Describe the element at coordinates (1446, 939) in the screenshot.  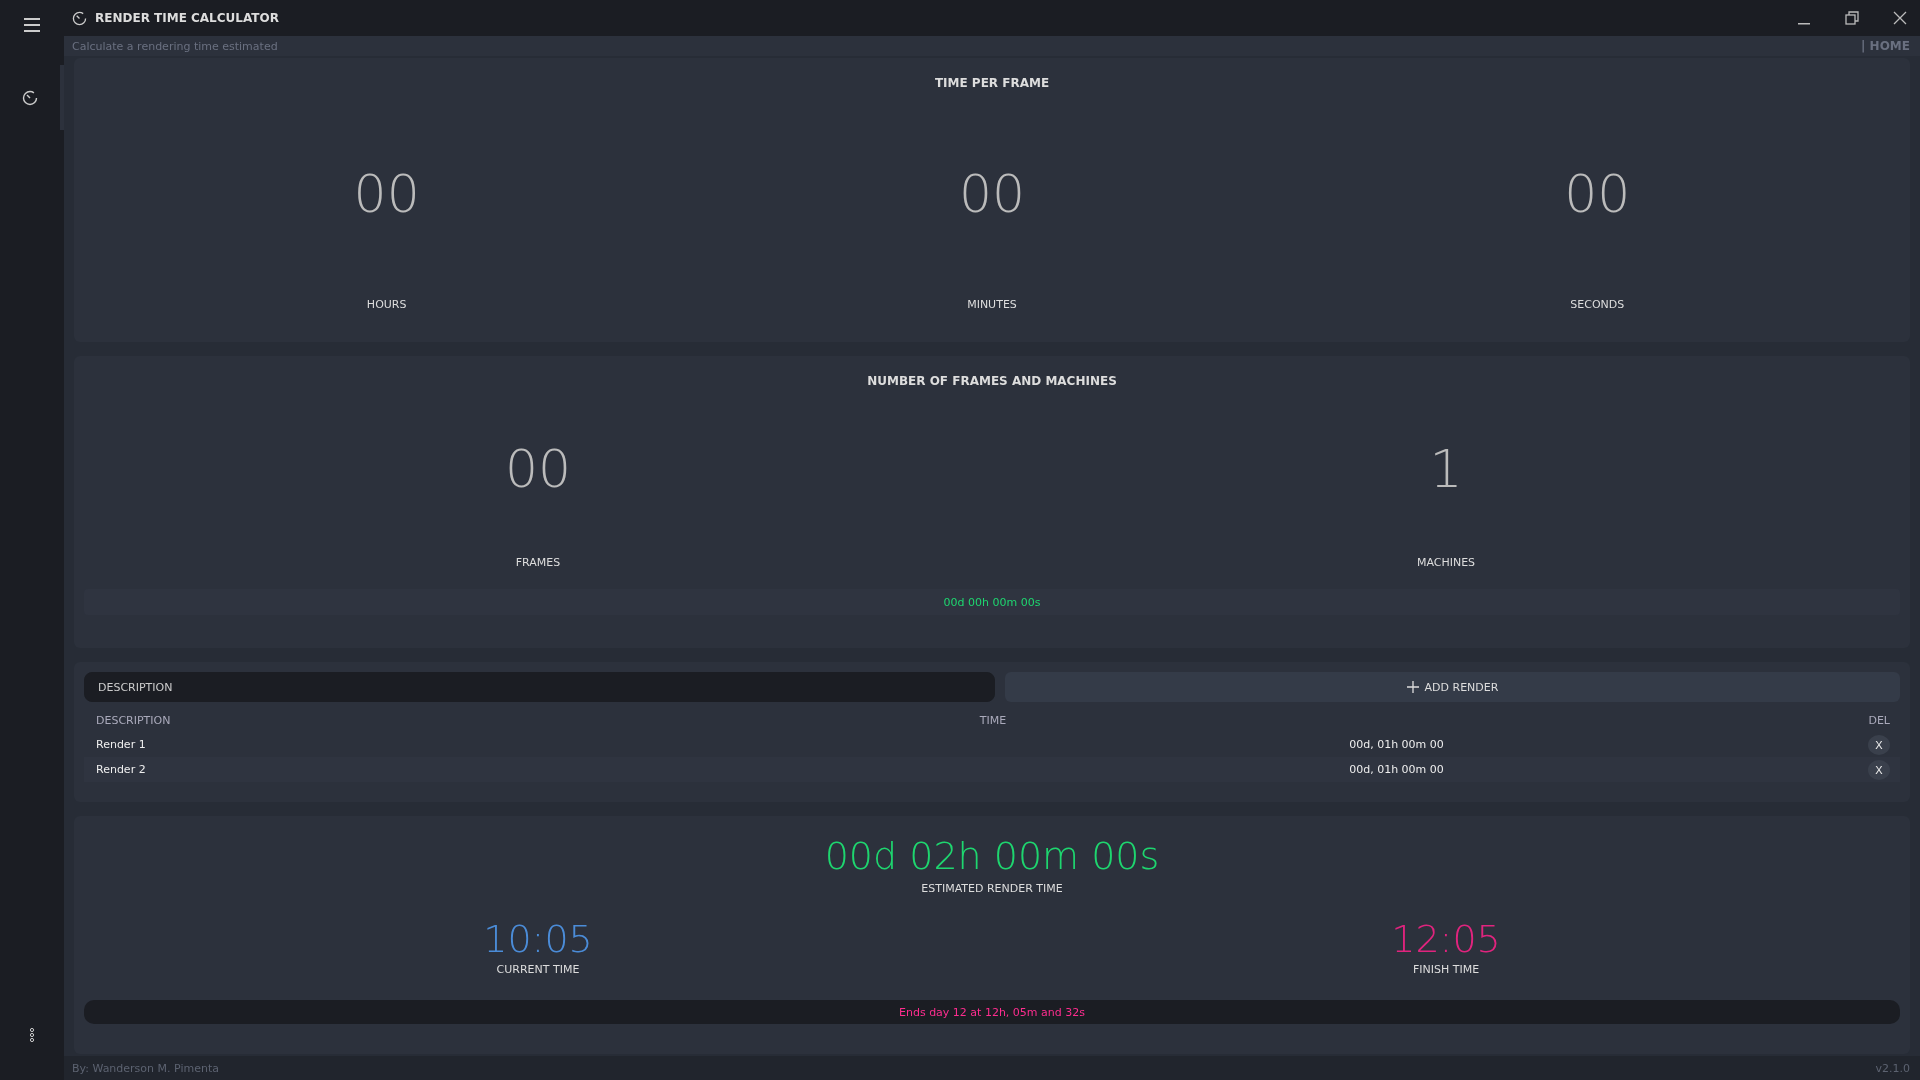
I see `finish-time: 12:05` at that location.